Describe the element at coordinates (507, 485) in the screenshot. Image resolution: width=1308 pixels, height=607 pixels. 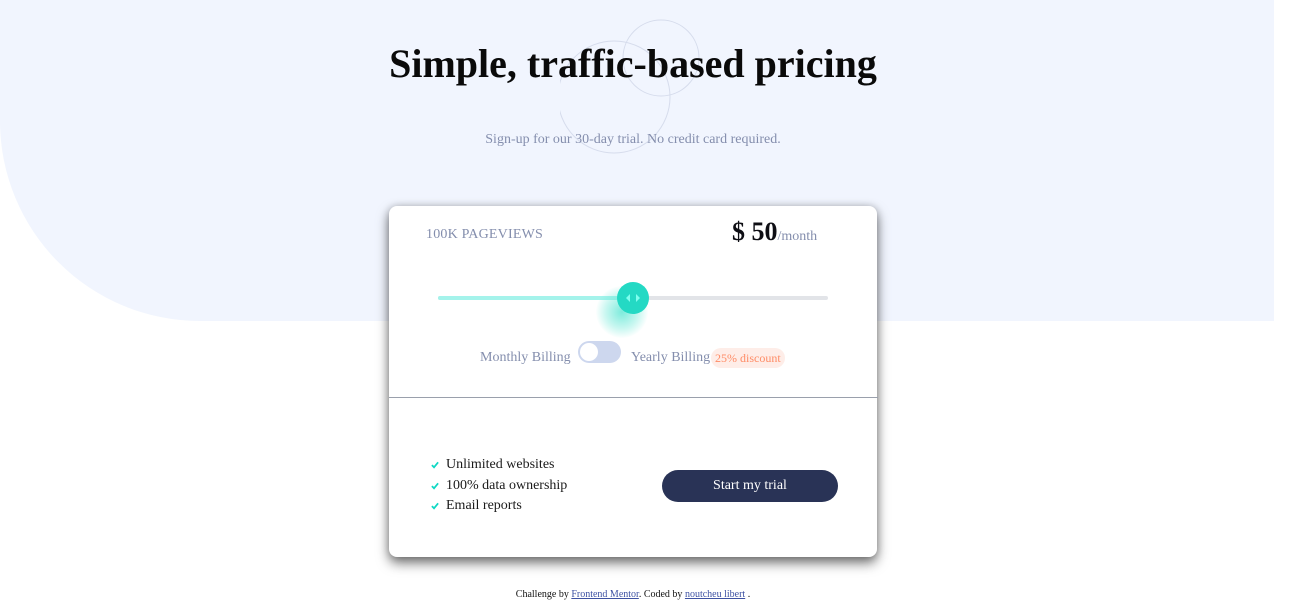
I see `feature-label: 100% data ownership` at that location.